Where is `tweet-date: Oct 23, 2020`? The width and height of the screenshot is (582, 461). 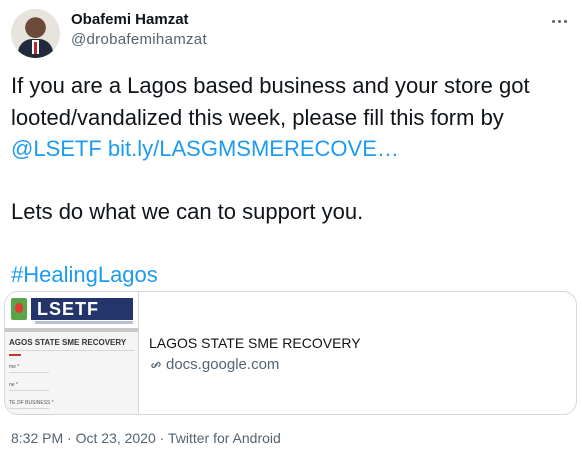 tweet-date: Oct 23, 2020 is located at coordinates (116, 438).